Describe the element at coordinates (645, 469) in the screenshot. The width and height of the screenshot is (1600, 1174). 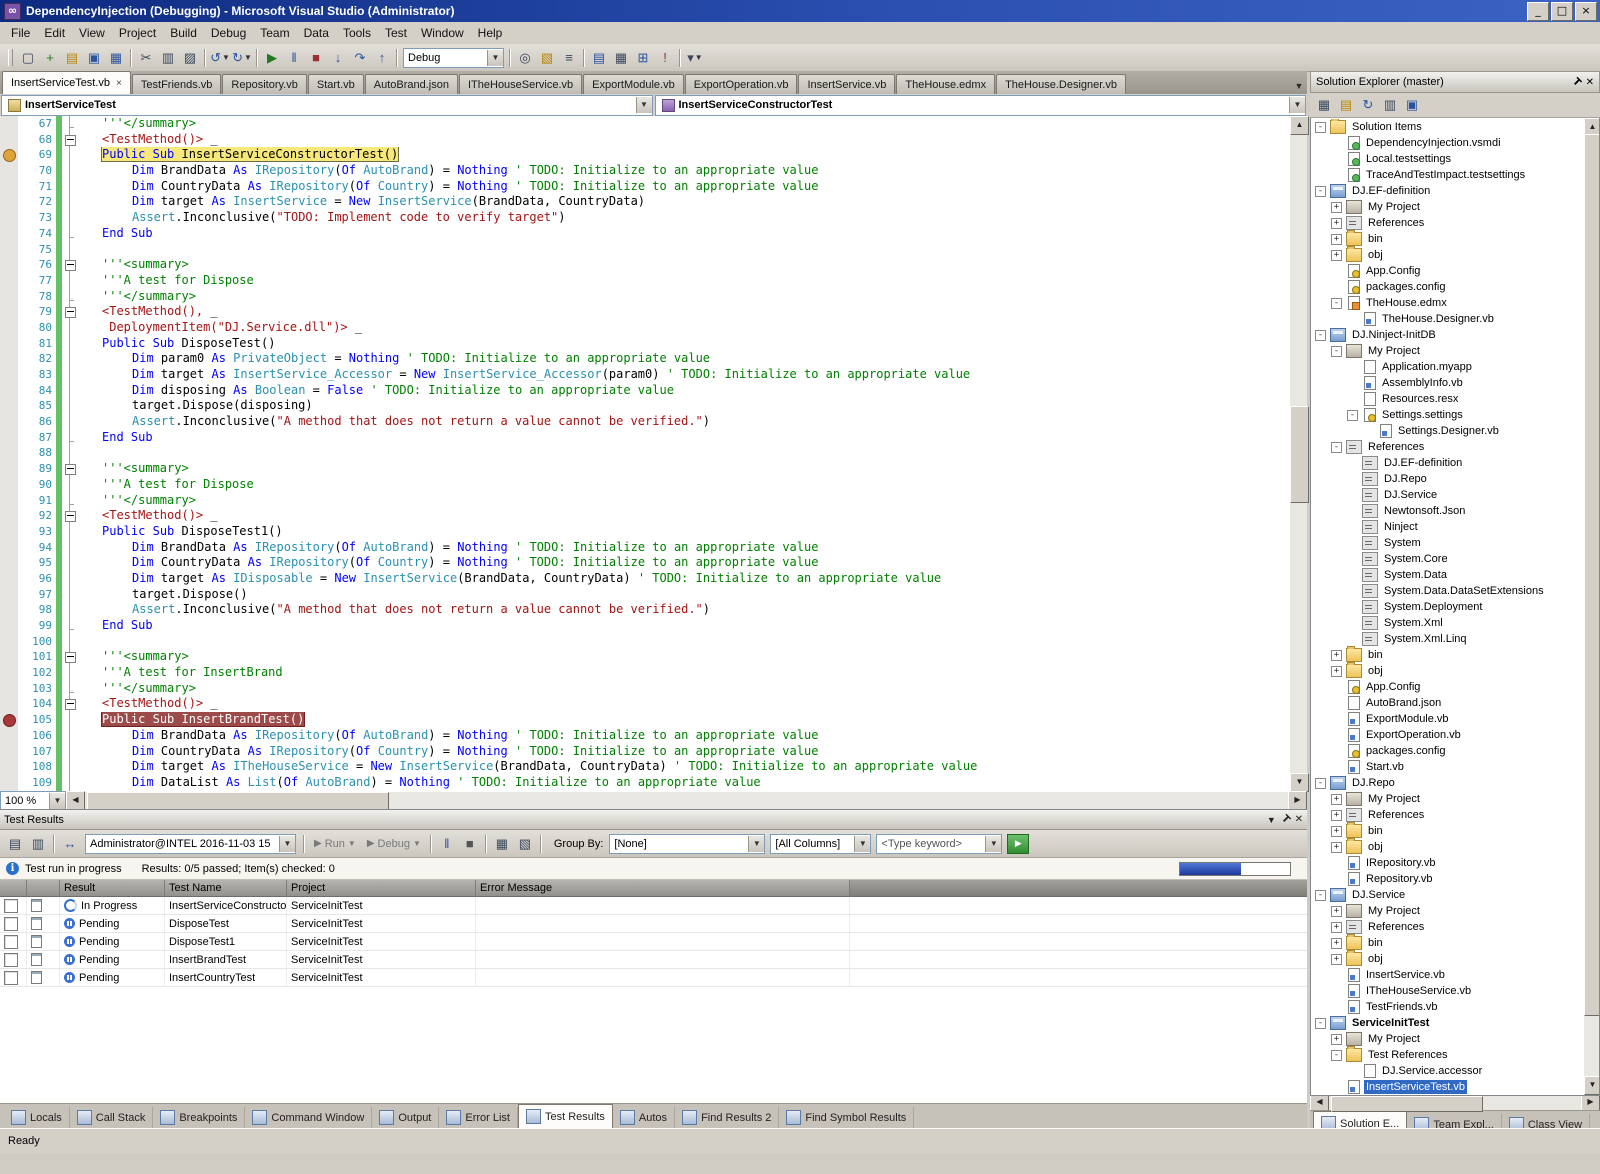
I see `code-line-89: 89 '''<summary>` at that location.